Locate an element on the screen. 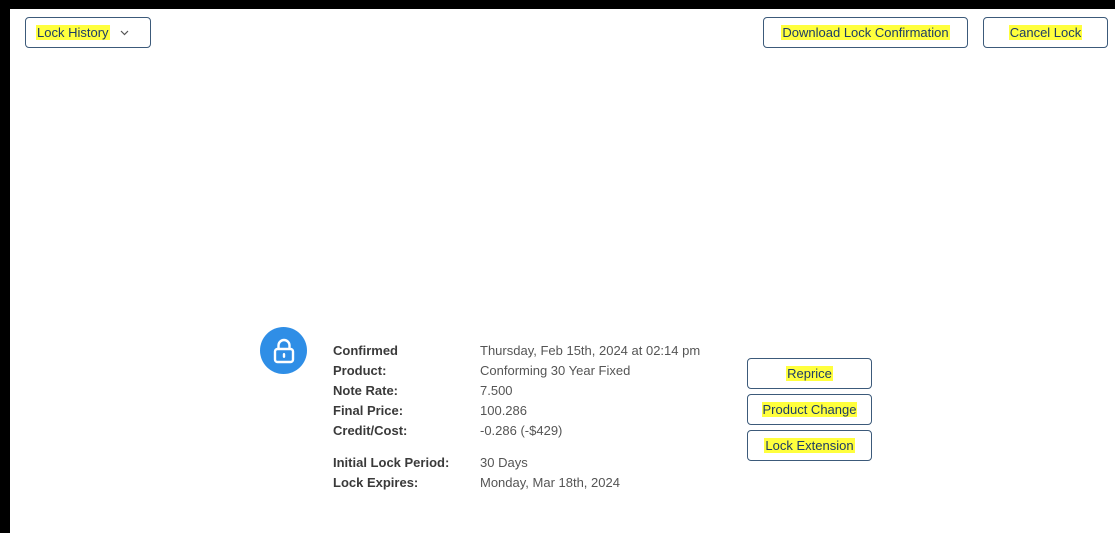 This screenshot has width=1115, height=533. lock-history-dropdown: Lock History is located at coordinates (88, 32).